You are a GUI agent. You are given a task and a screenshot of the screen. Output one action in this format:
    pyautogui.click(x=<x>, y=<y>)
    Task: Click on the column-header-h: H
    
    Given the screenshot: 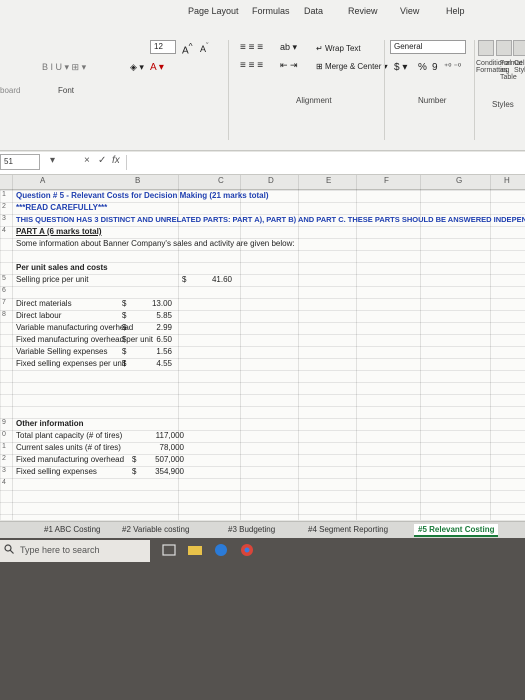 What is the action you would take?
    pyautogui.click(x=507, y=180)
    